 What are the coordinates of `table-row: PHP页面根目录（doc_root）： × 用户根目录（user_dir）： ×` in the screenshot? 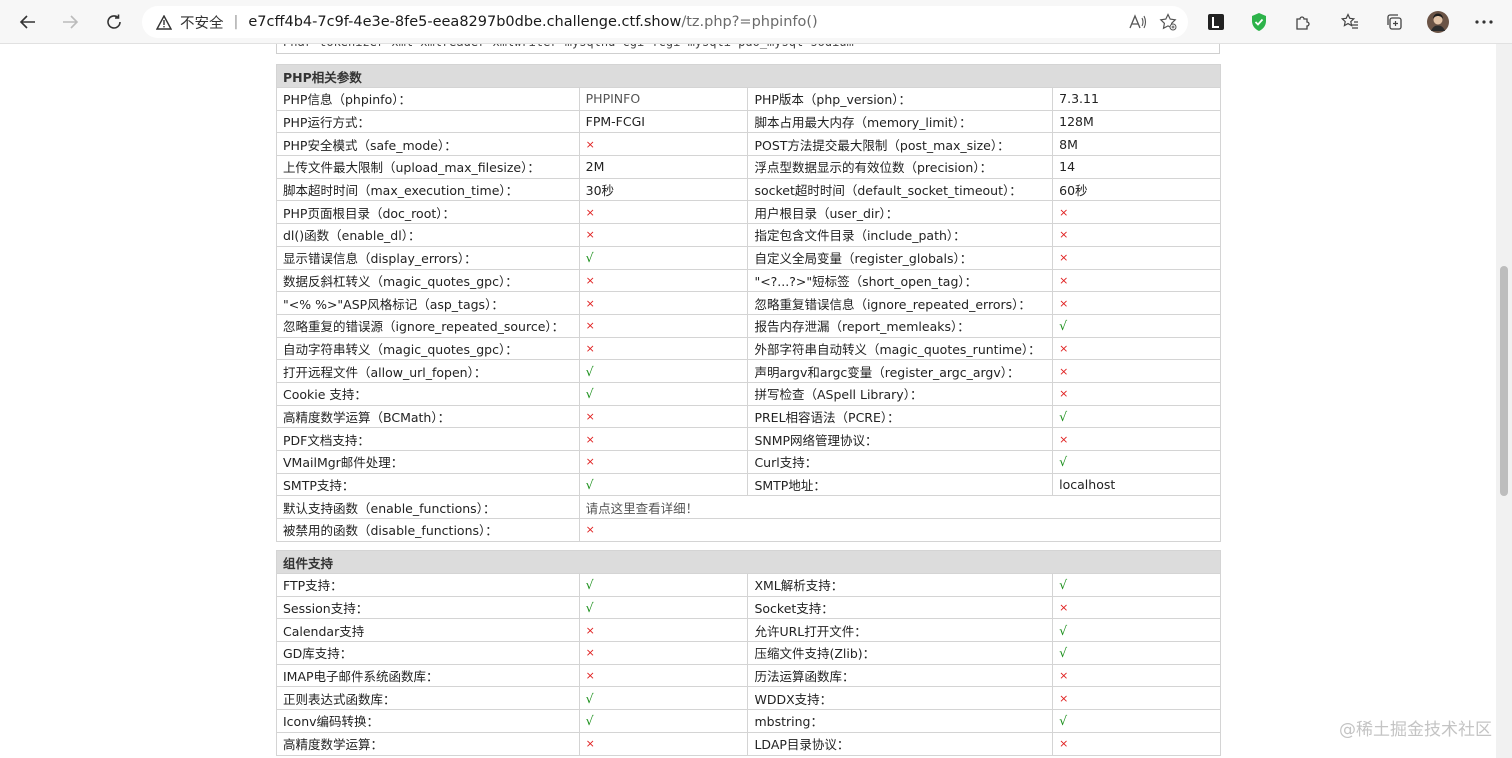 It's located at (748, 212).